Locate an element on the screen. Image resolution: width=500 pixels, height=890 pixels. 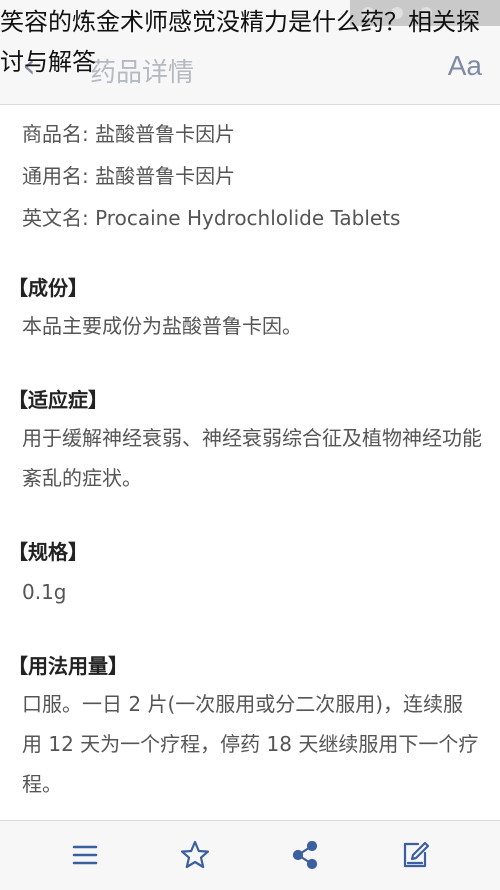
generic-name: 通用名: 盐酸普鲁卡因片 is located at coordinates (129, 176).